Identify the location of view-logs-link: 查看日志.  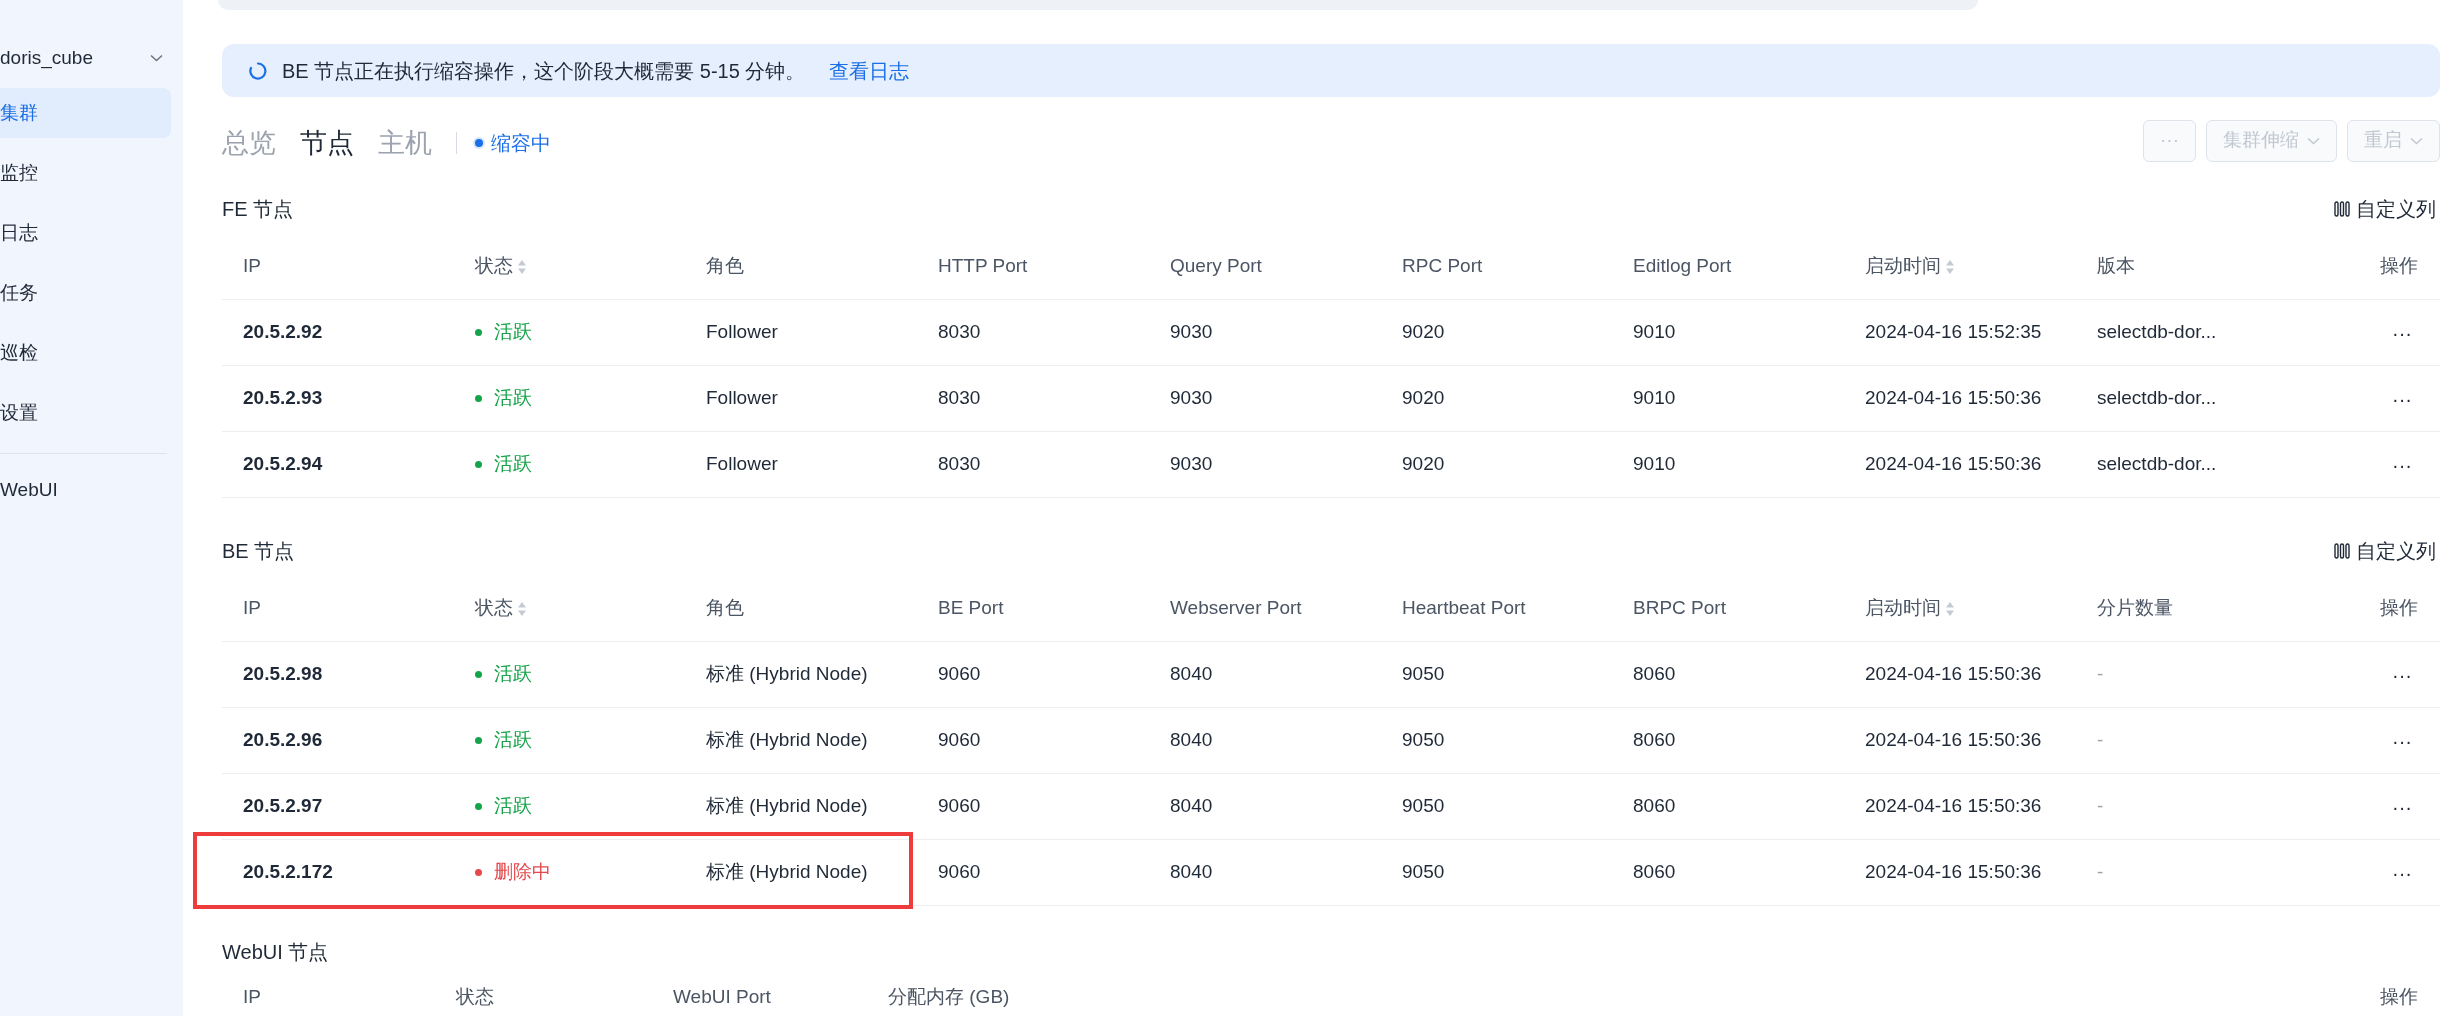
(869, 70).